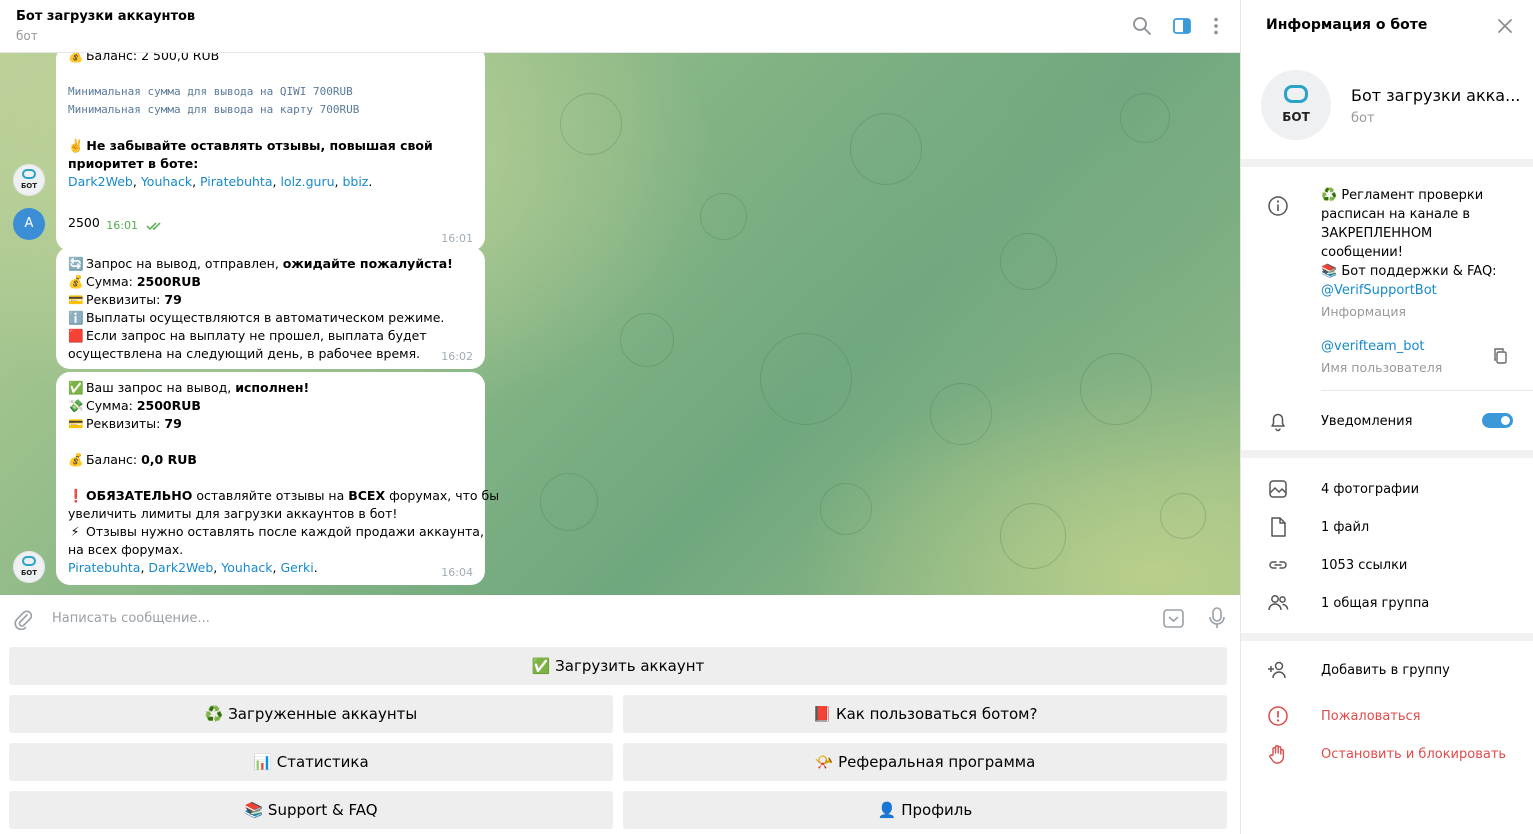 The image size is (1533, 834). Describe the element at coordinates (355, 181) in the screenshot. I see `link-bbiz: bbiz` at that location.